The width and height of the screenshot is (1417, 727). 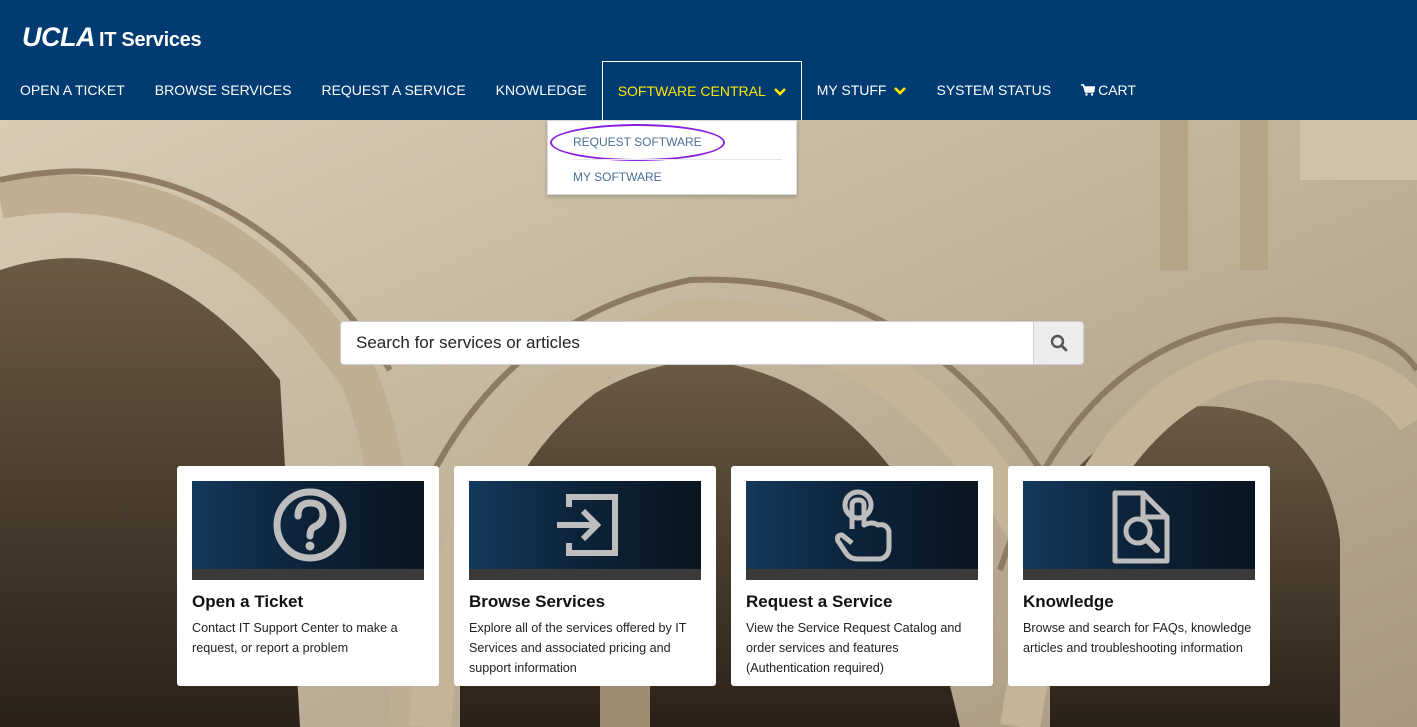 I want to click on search-button, so click(x=1058, y=343).